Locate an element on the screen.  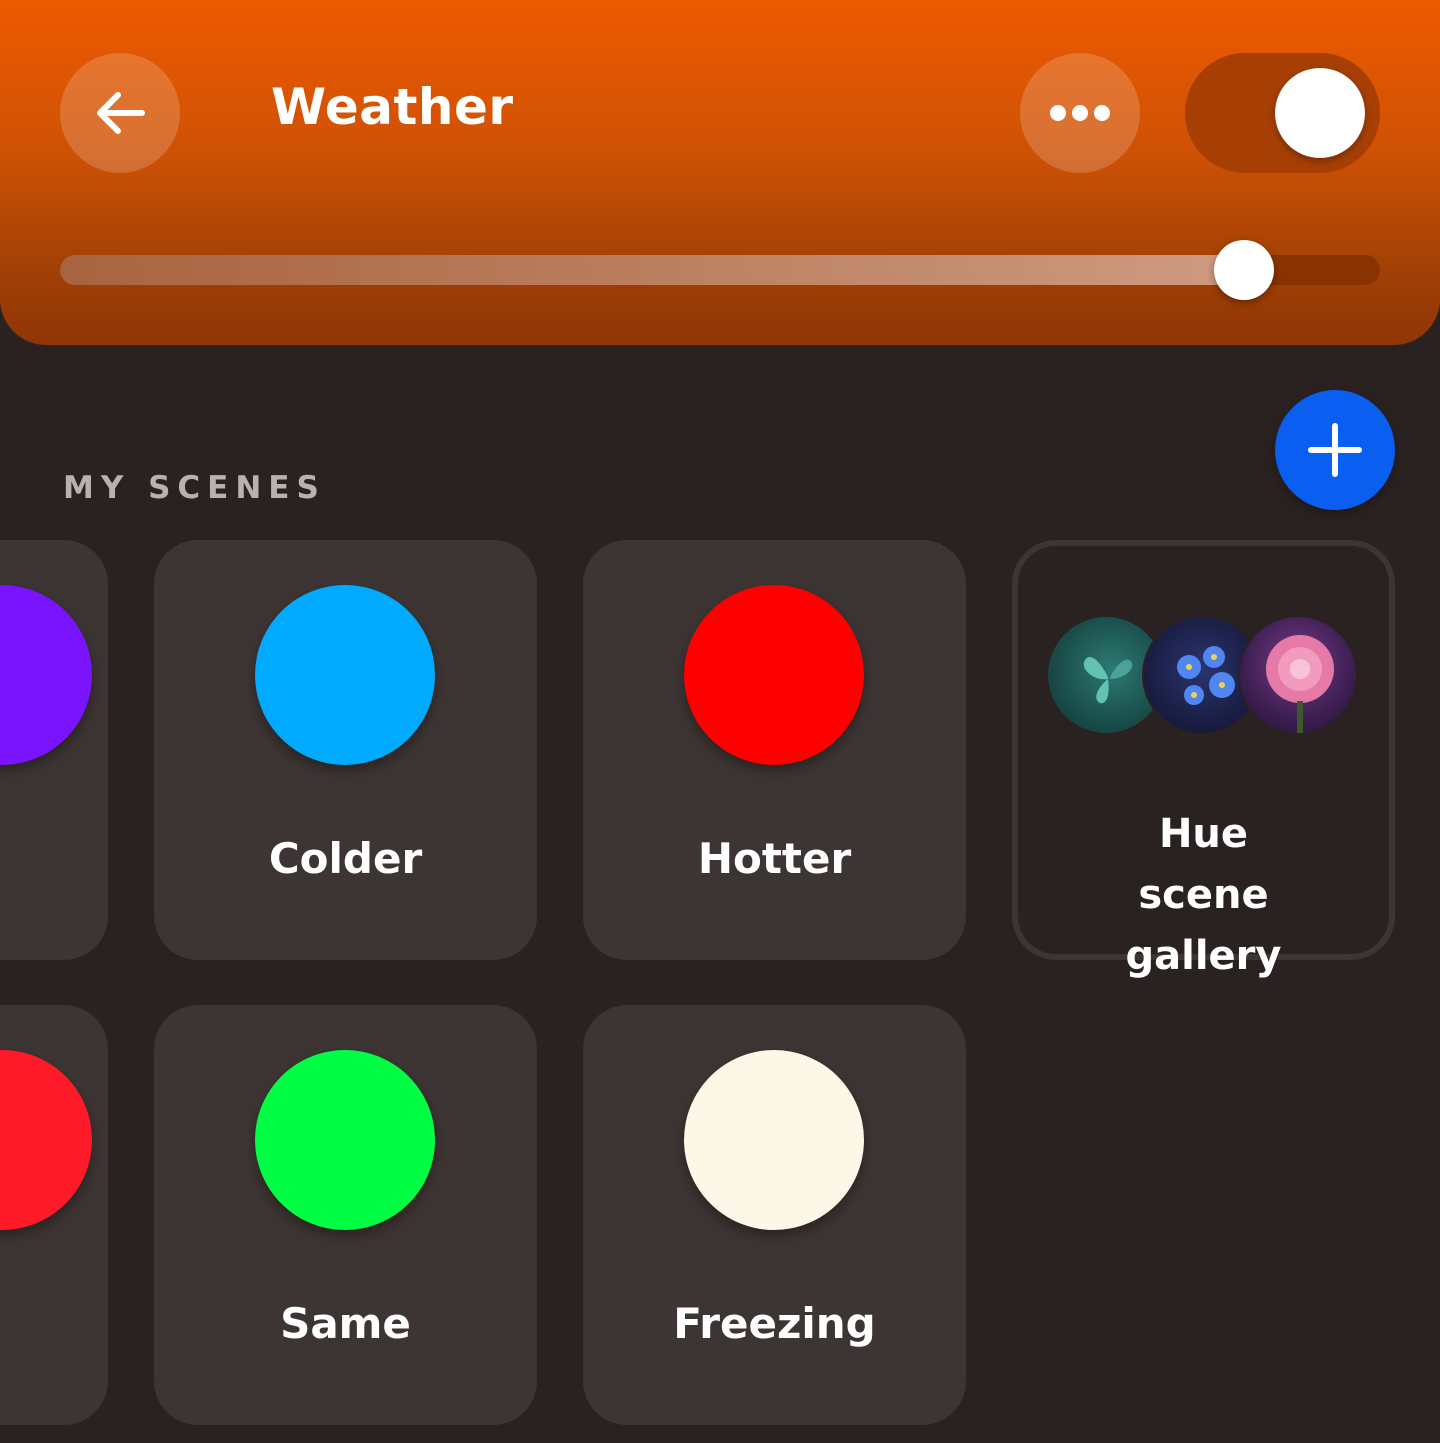
more-options-button is located at coordinates (1080, 113).